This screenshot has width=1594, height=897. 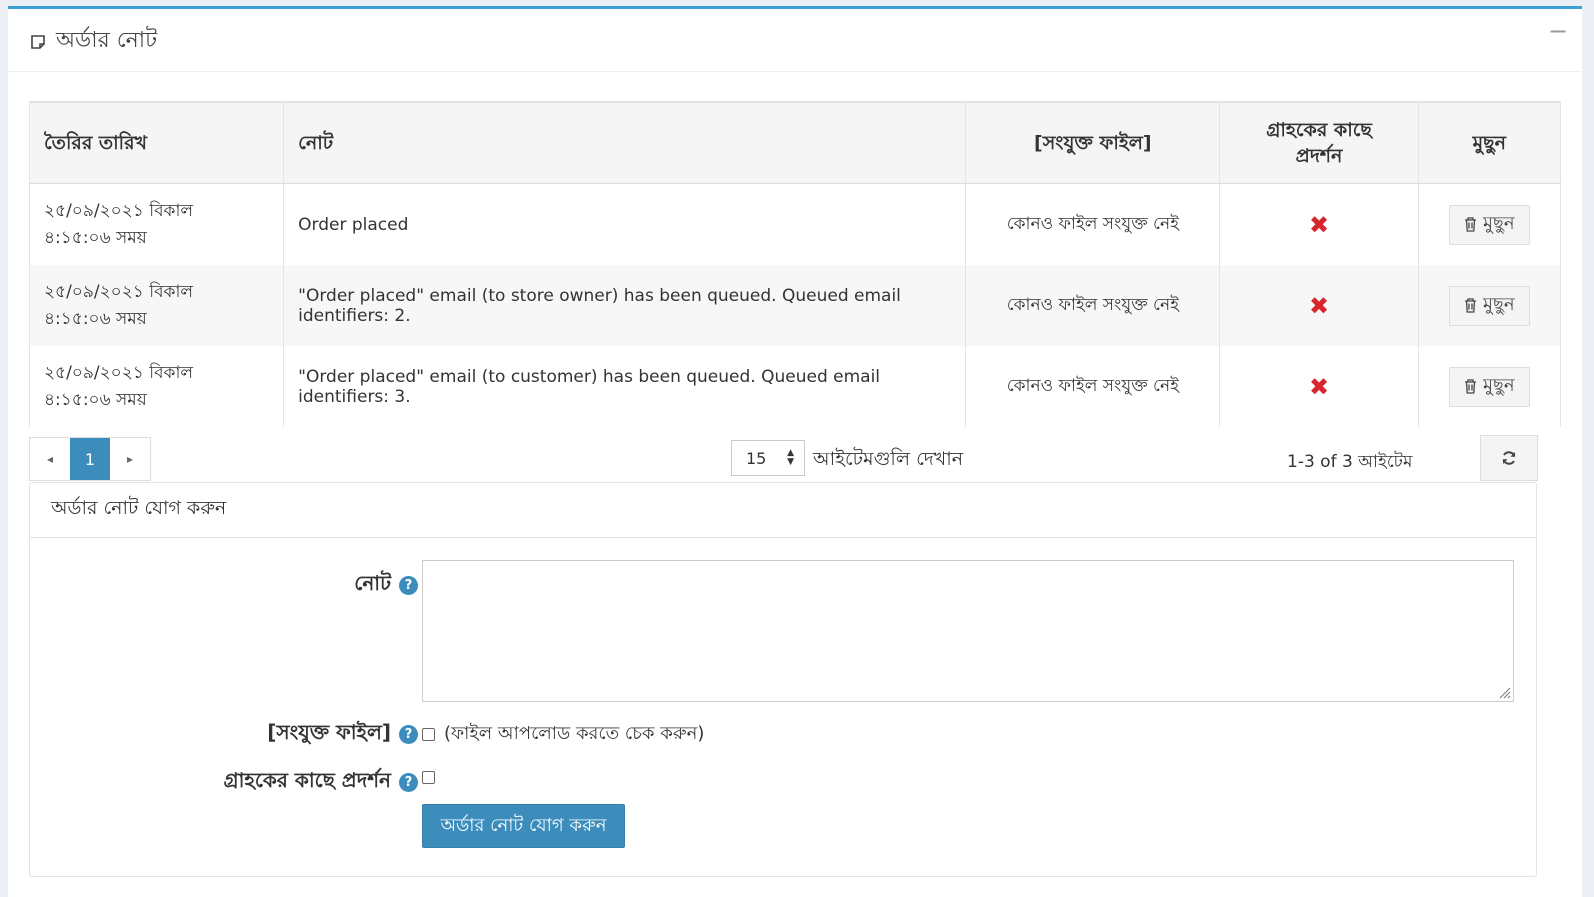 I want to click on column-header-note: নোট, so click(x=625, y=143).